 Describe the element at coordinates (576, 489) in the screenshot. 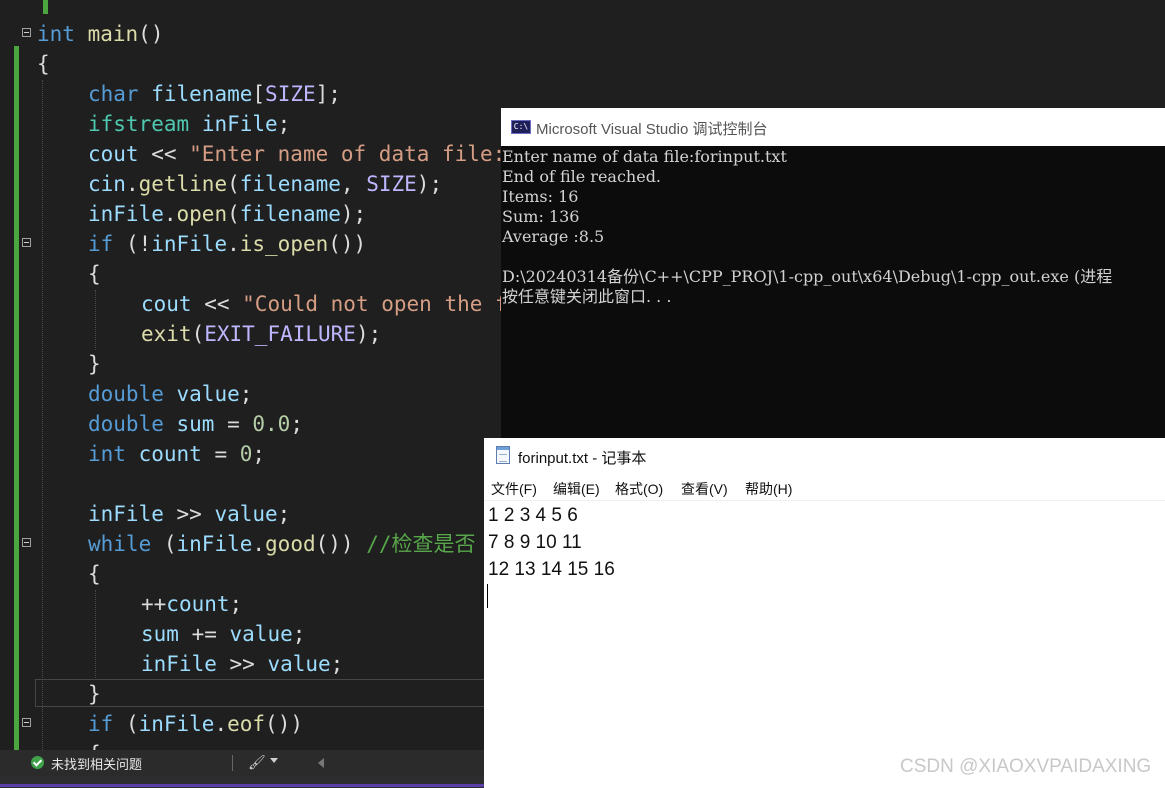

I see `menu-edit: 编辑(E)` at that location.